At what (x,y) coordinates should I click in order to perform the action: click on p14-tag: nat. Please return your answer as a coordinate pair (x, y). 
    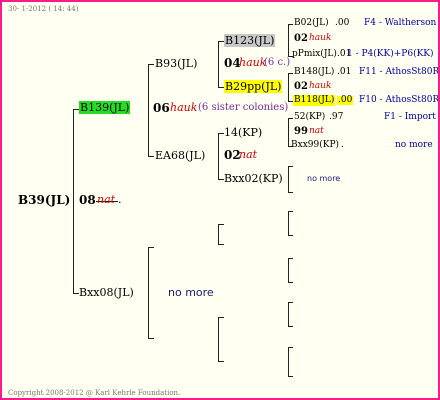
    Looking at the image, I should click on (316, 131).